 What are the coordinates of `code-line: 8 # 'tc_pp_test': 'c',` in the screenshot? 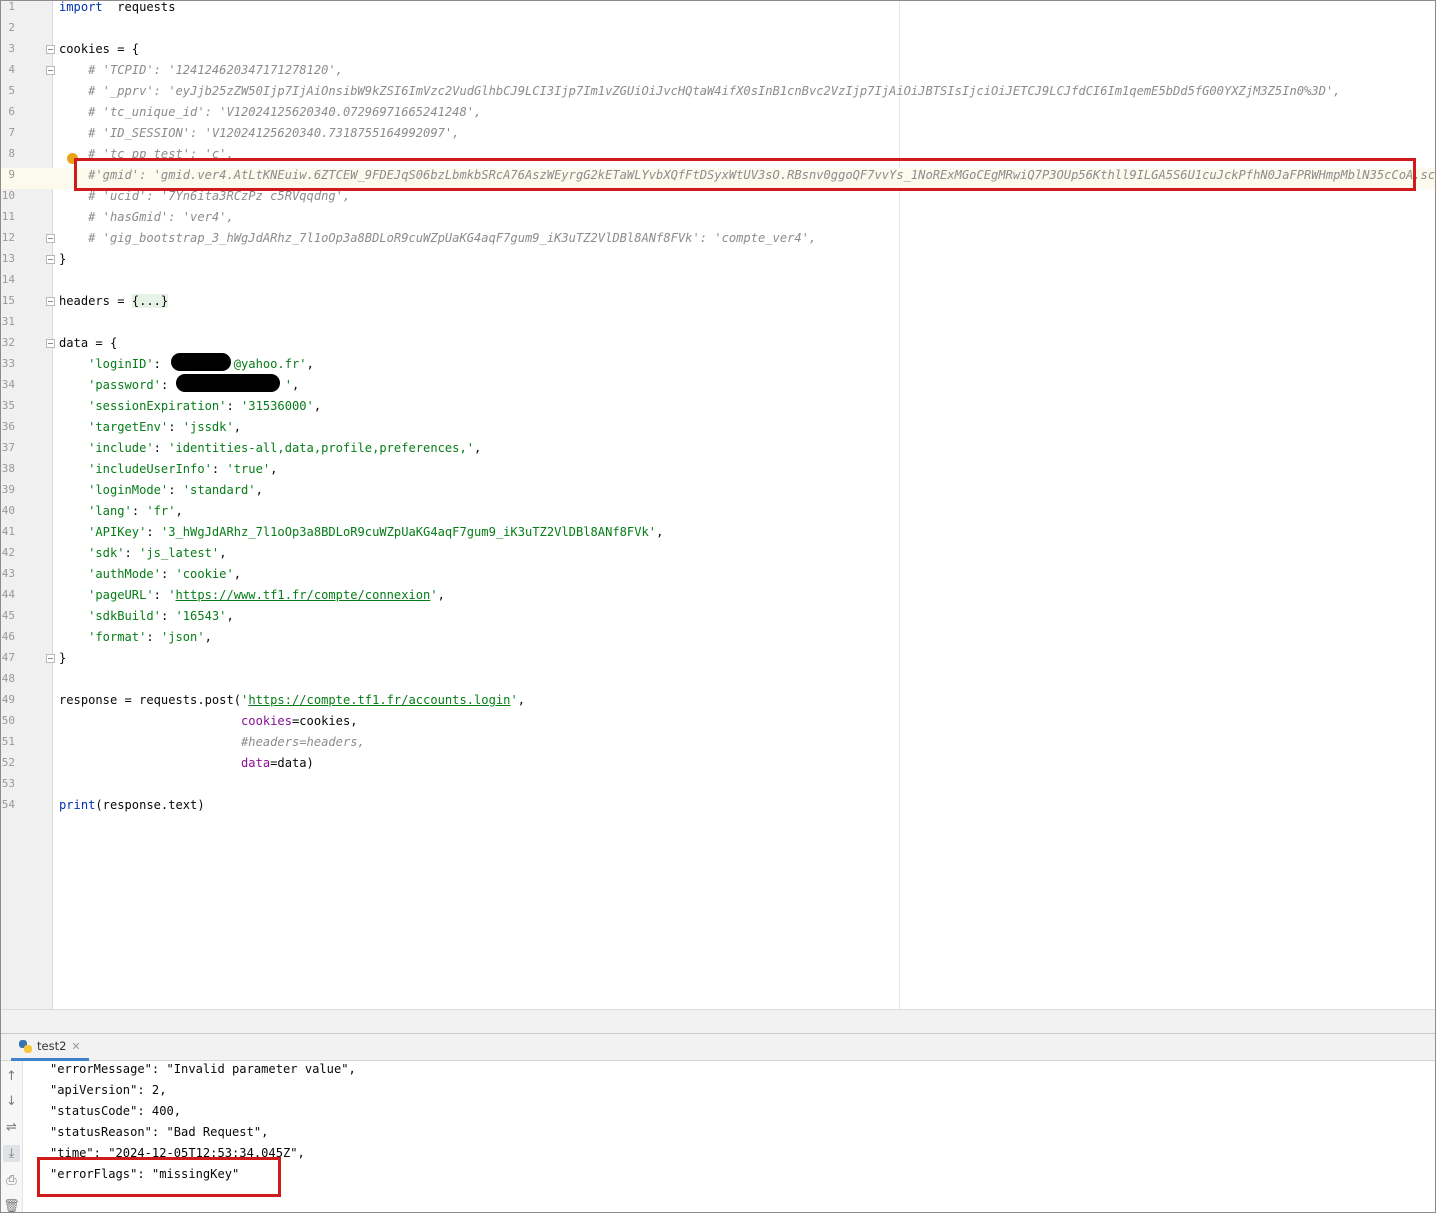 It's located at (718, 157).